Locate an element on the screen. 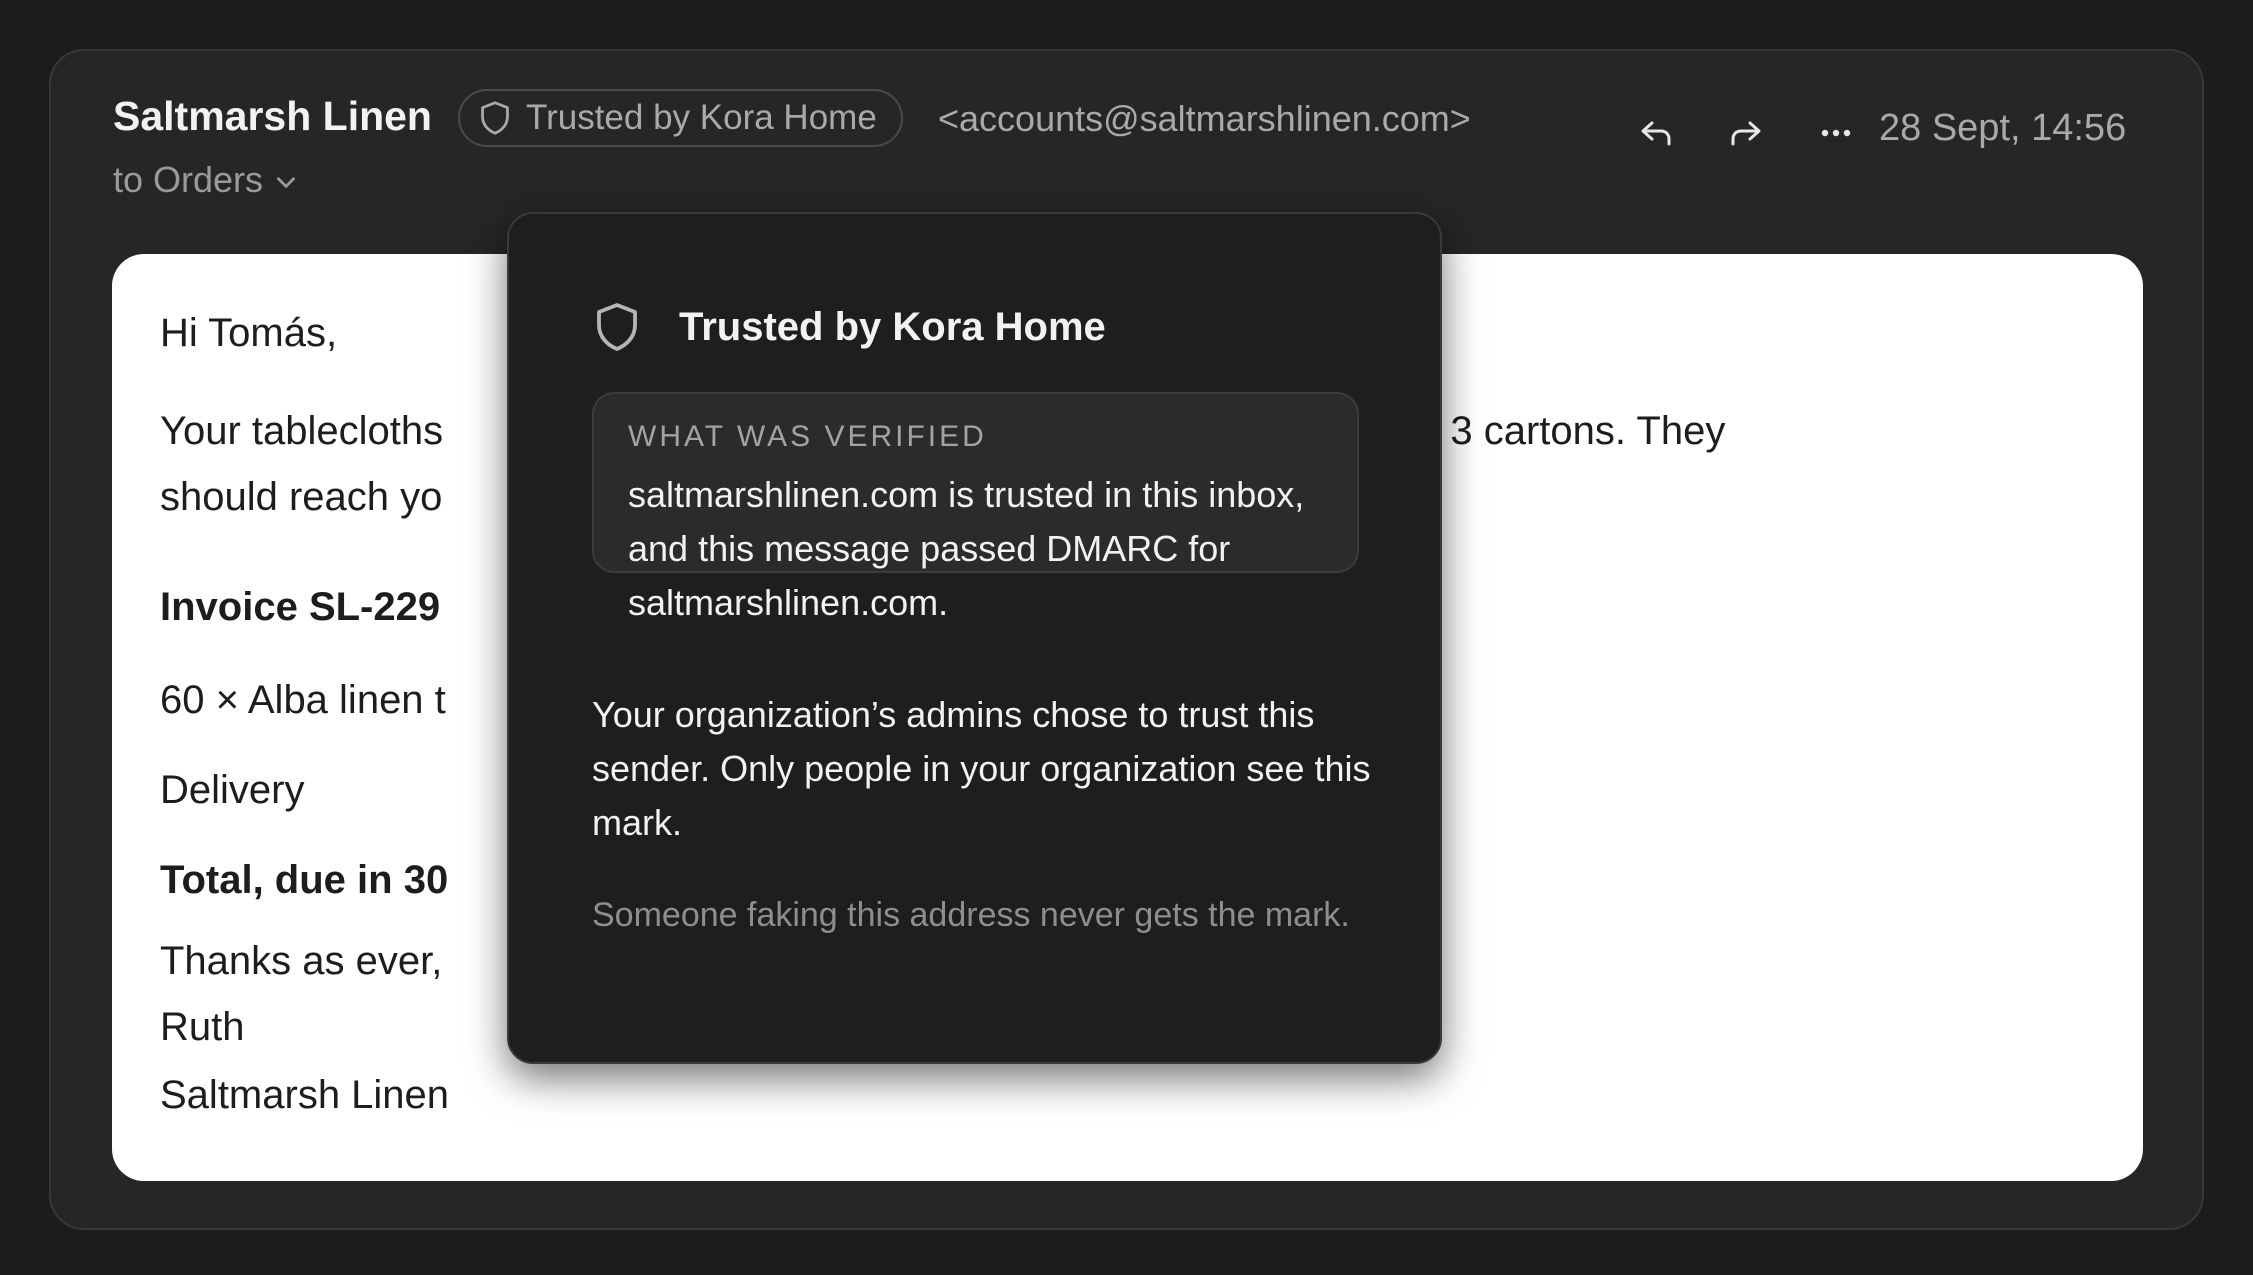  reply-icon is located at coordinates (1656, 133).